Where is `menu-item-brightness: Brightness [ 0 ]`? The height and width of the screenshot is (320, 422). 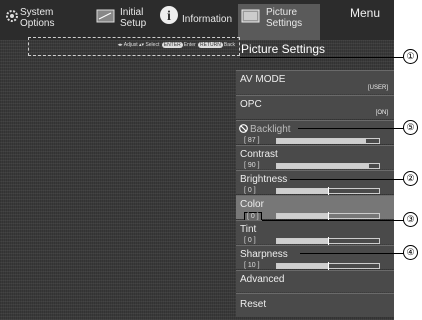
menu-item-brightness: Brightness [ 0 ] is located at coordinates (315, 183).